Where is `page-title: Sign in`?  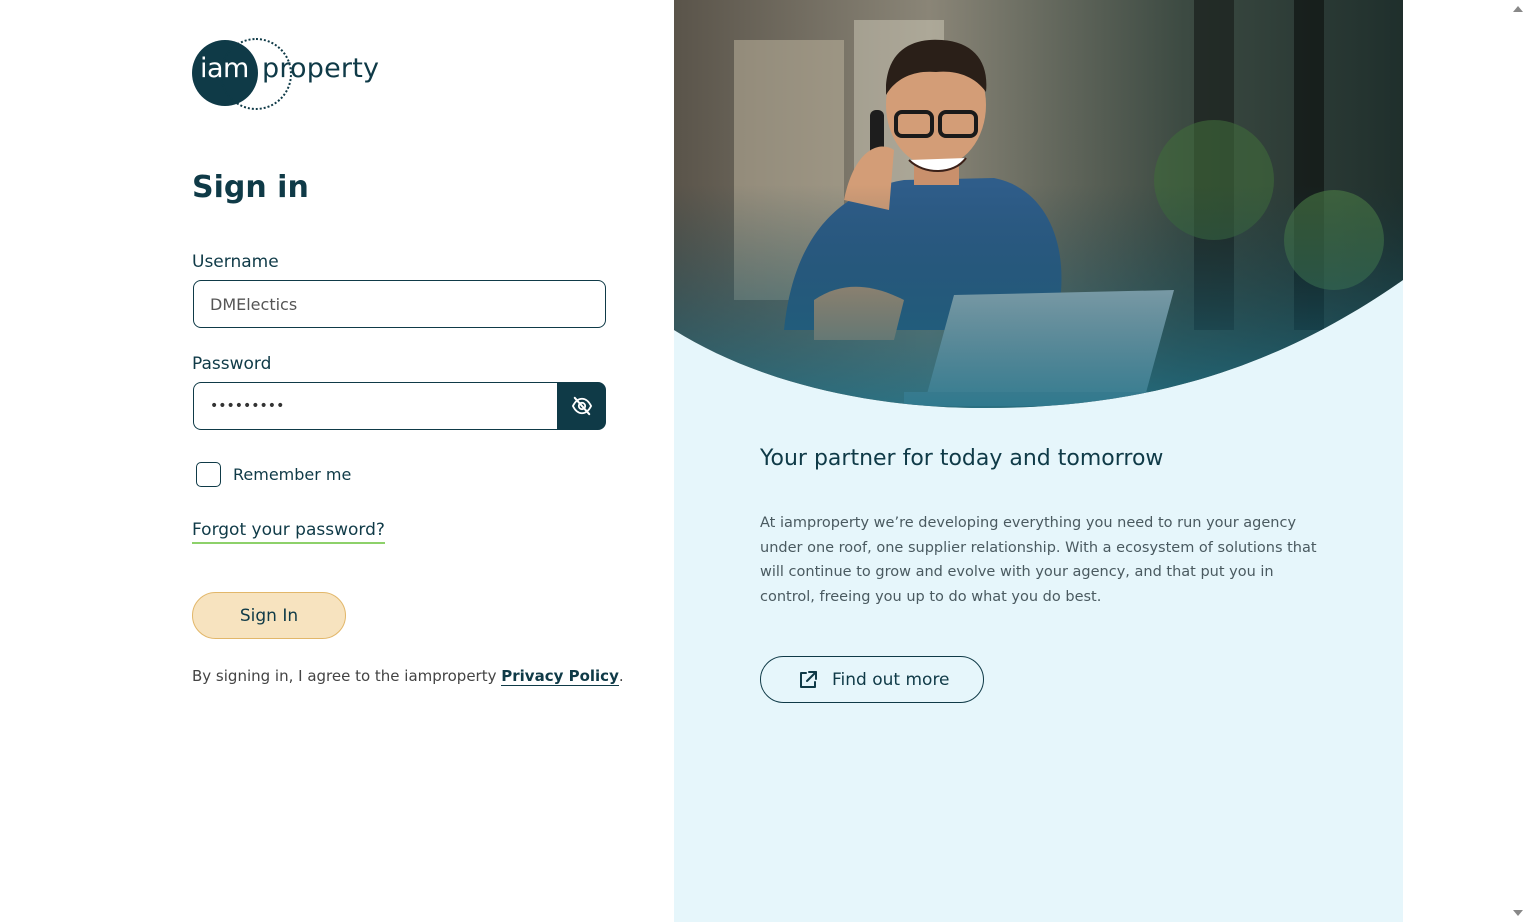
page-title: Sign in is located at coordinates (250, 187).